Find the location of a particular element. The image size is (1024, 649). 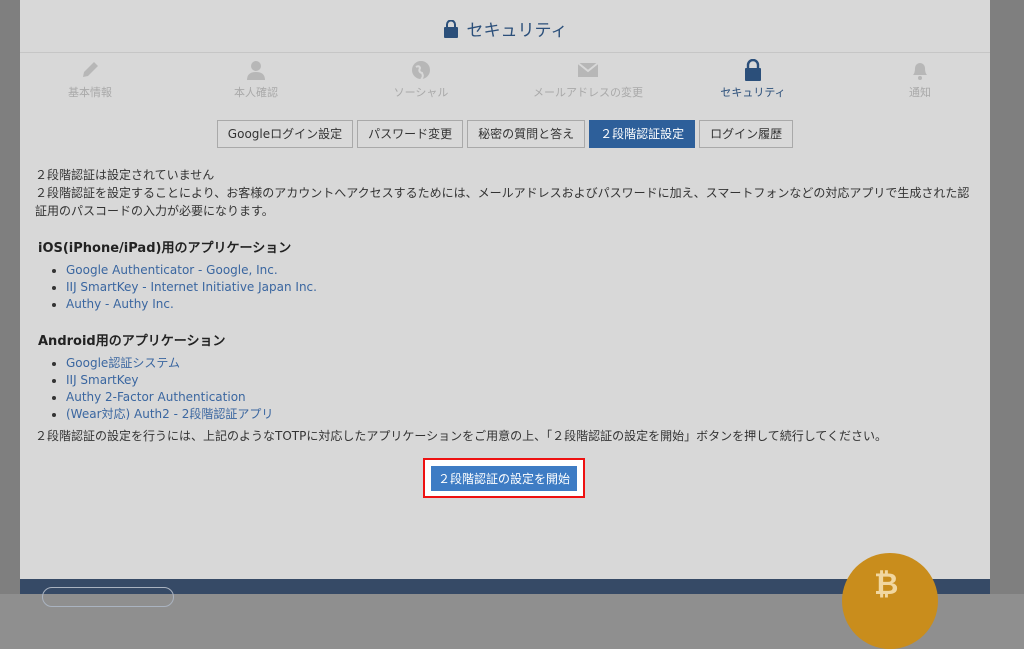

page-title: セキュリティ is located at coordinates (505, 32).